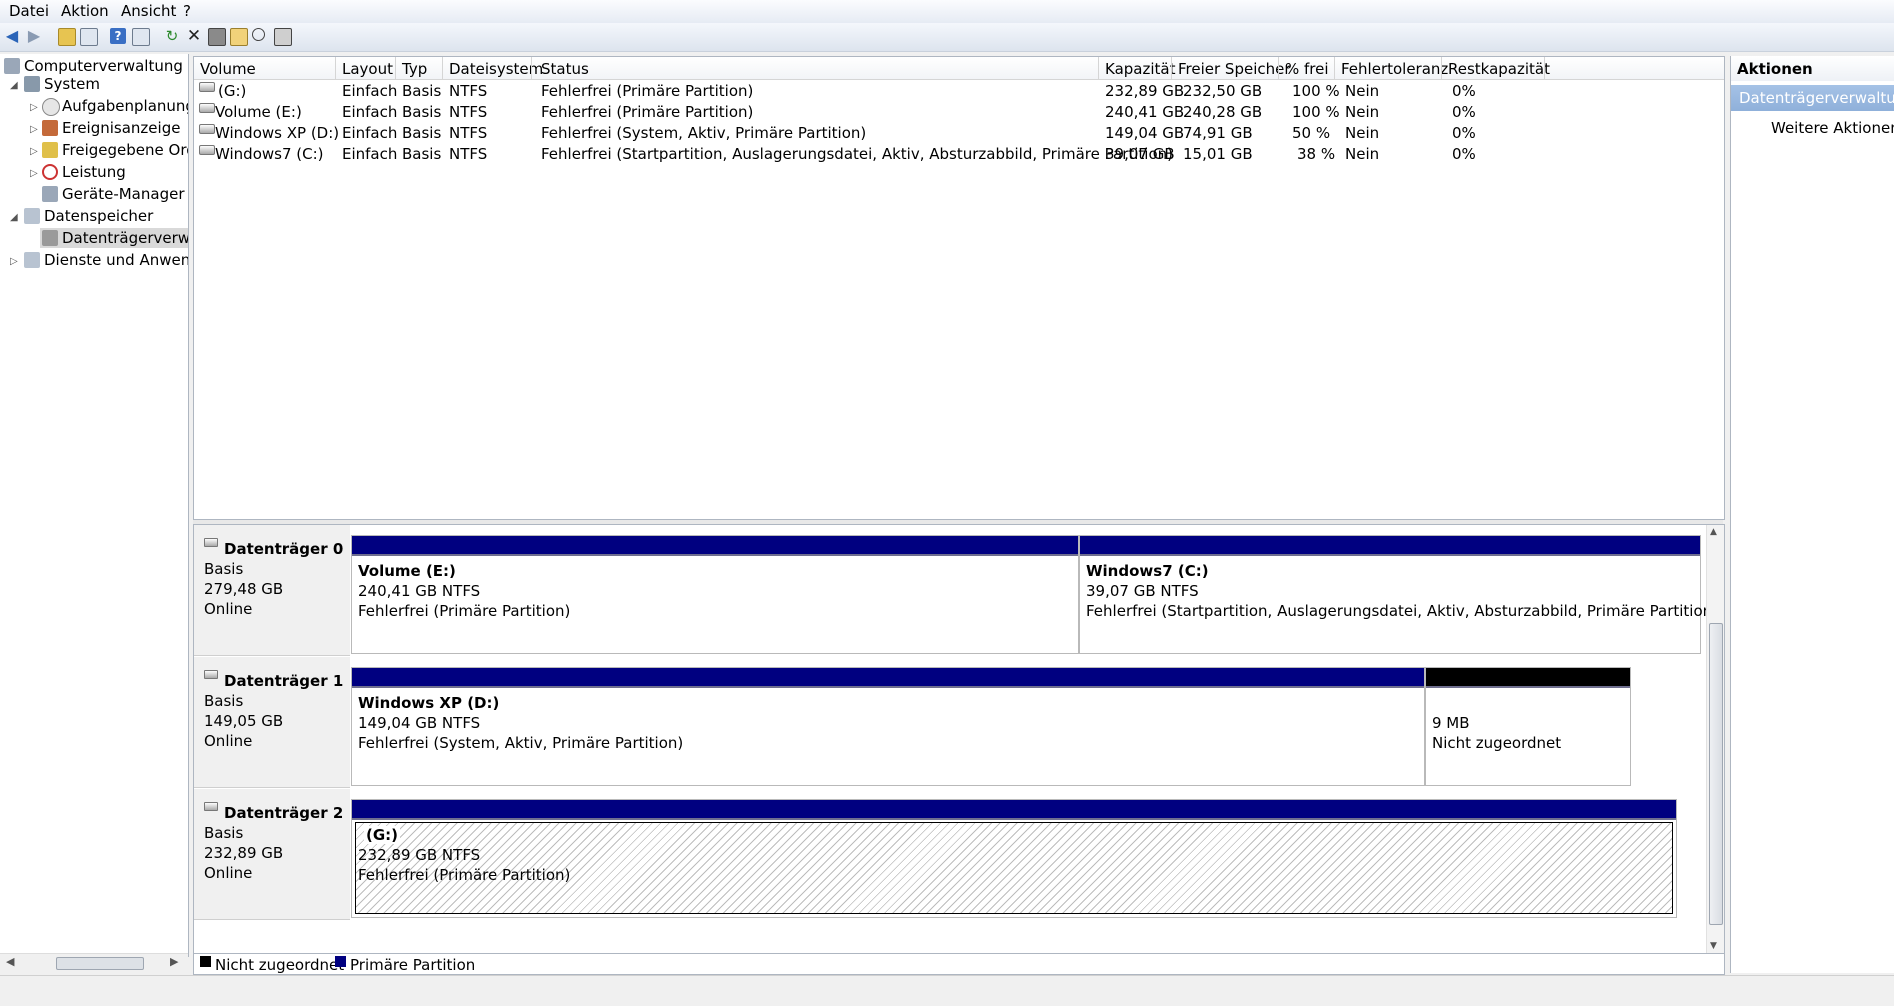 This screenshot has height=1006, width=1894. Describe the element at coordinates (172, 36) in the screenshot. I see `refresh-icon: ↻` at that location.